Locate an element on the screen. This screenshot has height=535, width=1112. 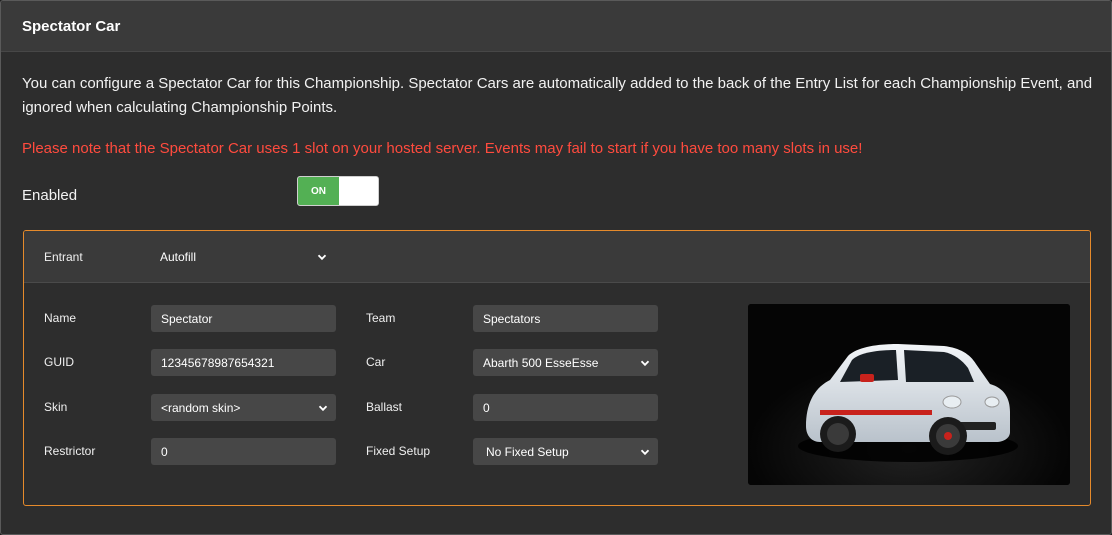
panel-header: Spectator Car is located at coordinates (556, 26).